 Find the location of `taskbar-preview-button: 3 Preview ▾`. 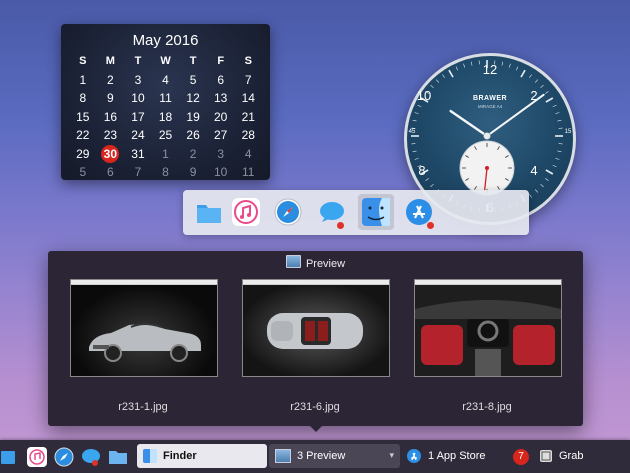

taskbar-preview-button: 3 Preview ▾ is located at coordinates (334, 456).